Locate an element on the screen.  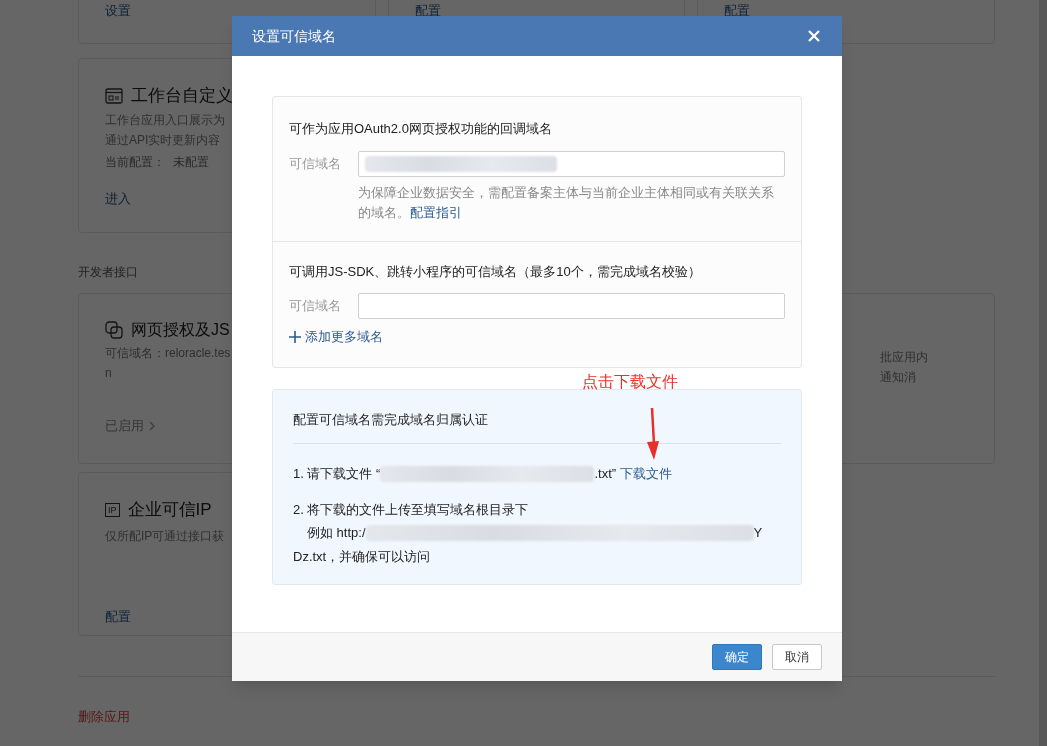
annotation-text: 点击下载文件 is located at coordinates (630, 382).